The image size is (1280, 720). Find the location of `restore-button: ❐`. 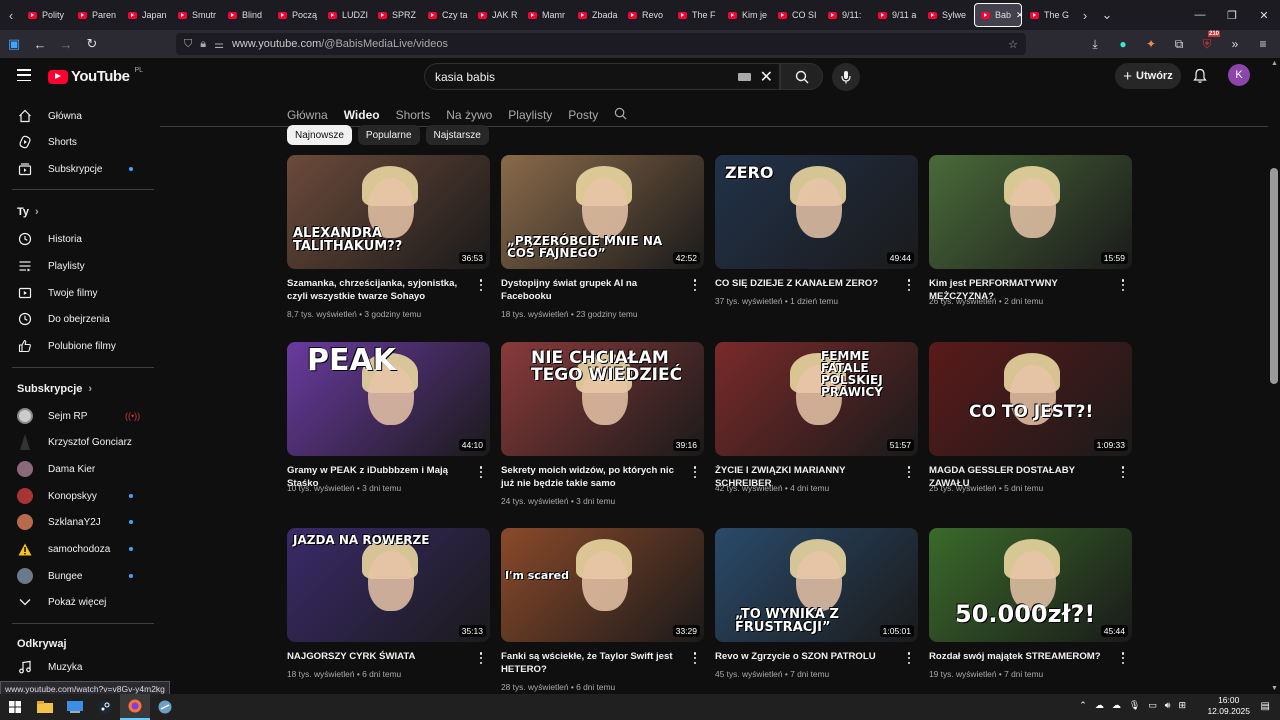

restore-button: ❐ is located at coordinates (1232, 15).